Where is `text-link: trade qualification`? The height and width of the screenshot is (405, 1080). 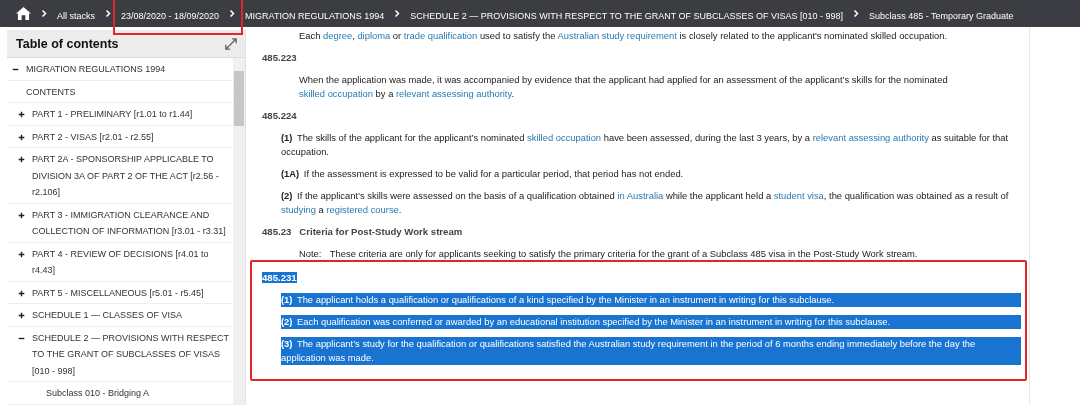
text-link: trade qualification is located at coordinates (440, 35).